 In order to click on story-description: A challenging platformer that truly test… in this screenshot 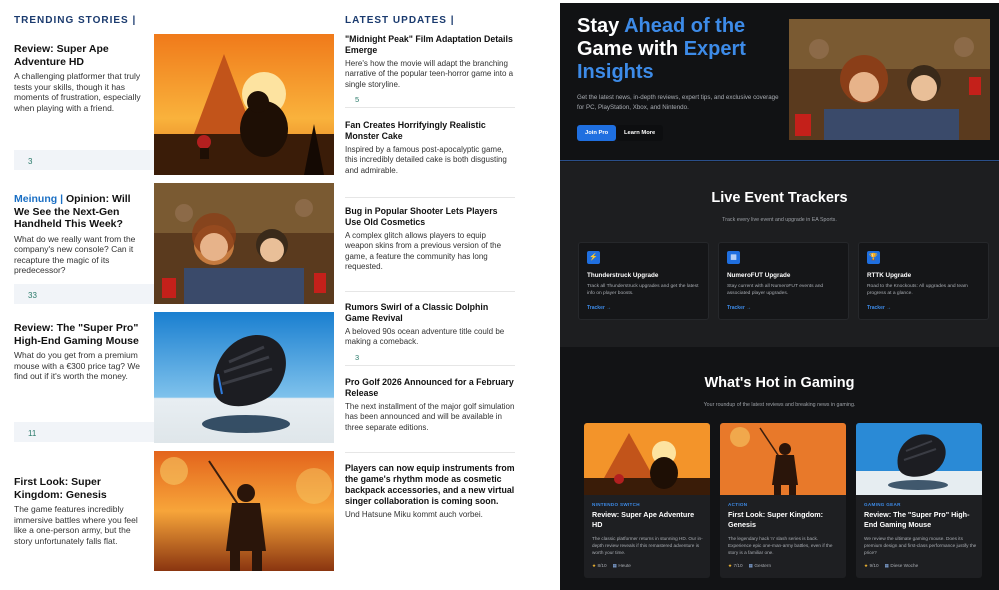, I will do `click(77, 92)`.